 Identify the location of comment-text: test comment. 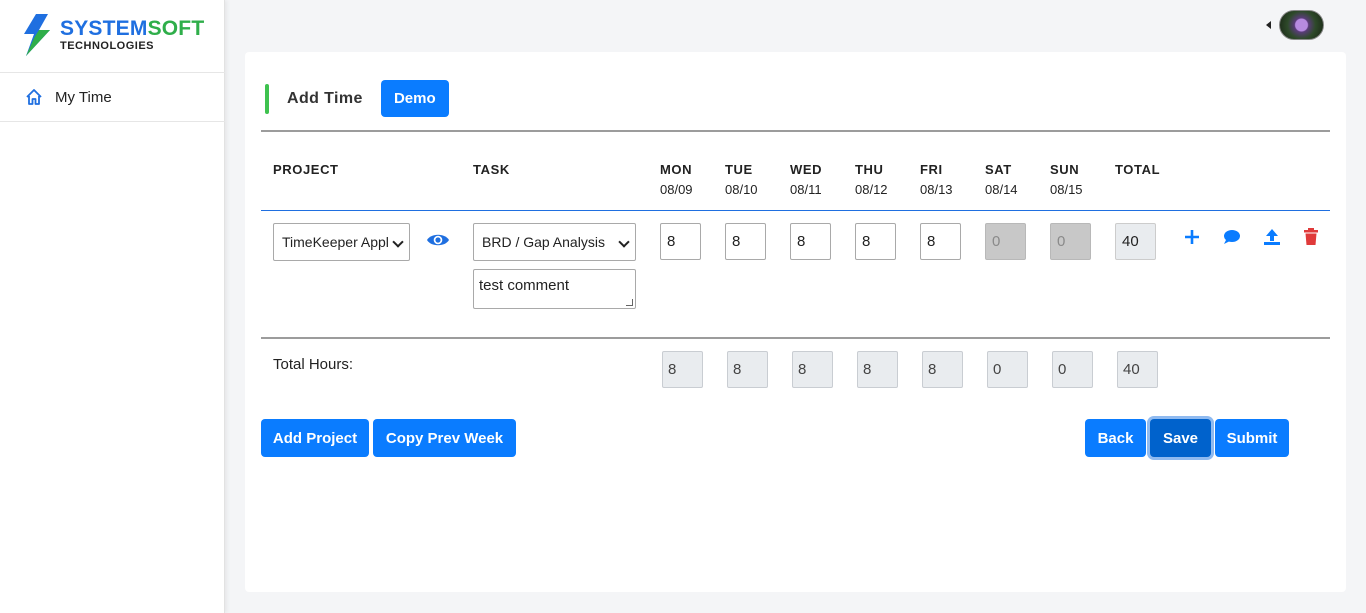
(524, 285).